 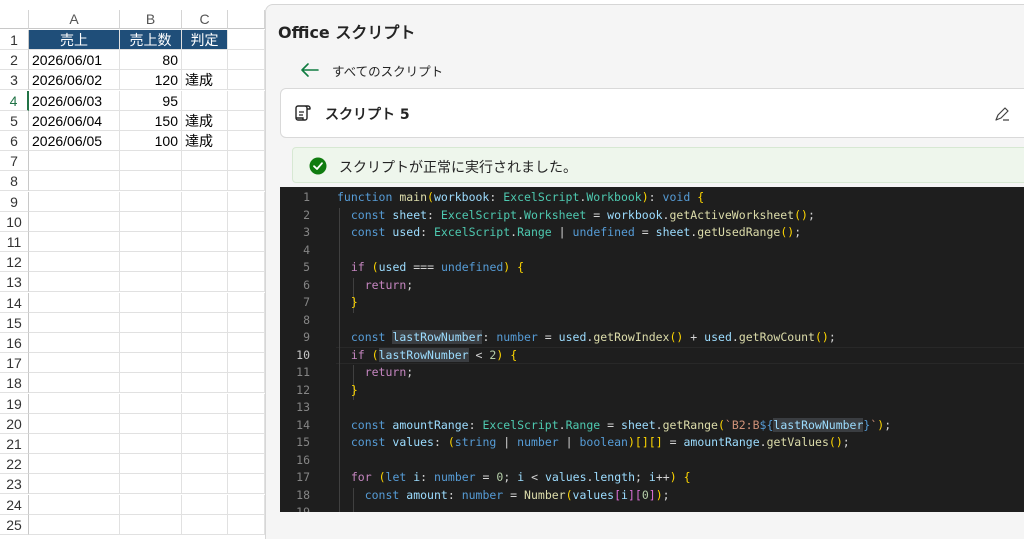 What do you see at coordinates (14, 40) in the screenshot?
I see `row-header: 1` at bounding box center [14, 40].